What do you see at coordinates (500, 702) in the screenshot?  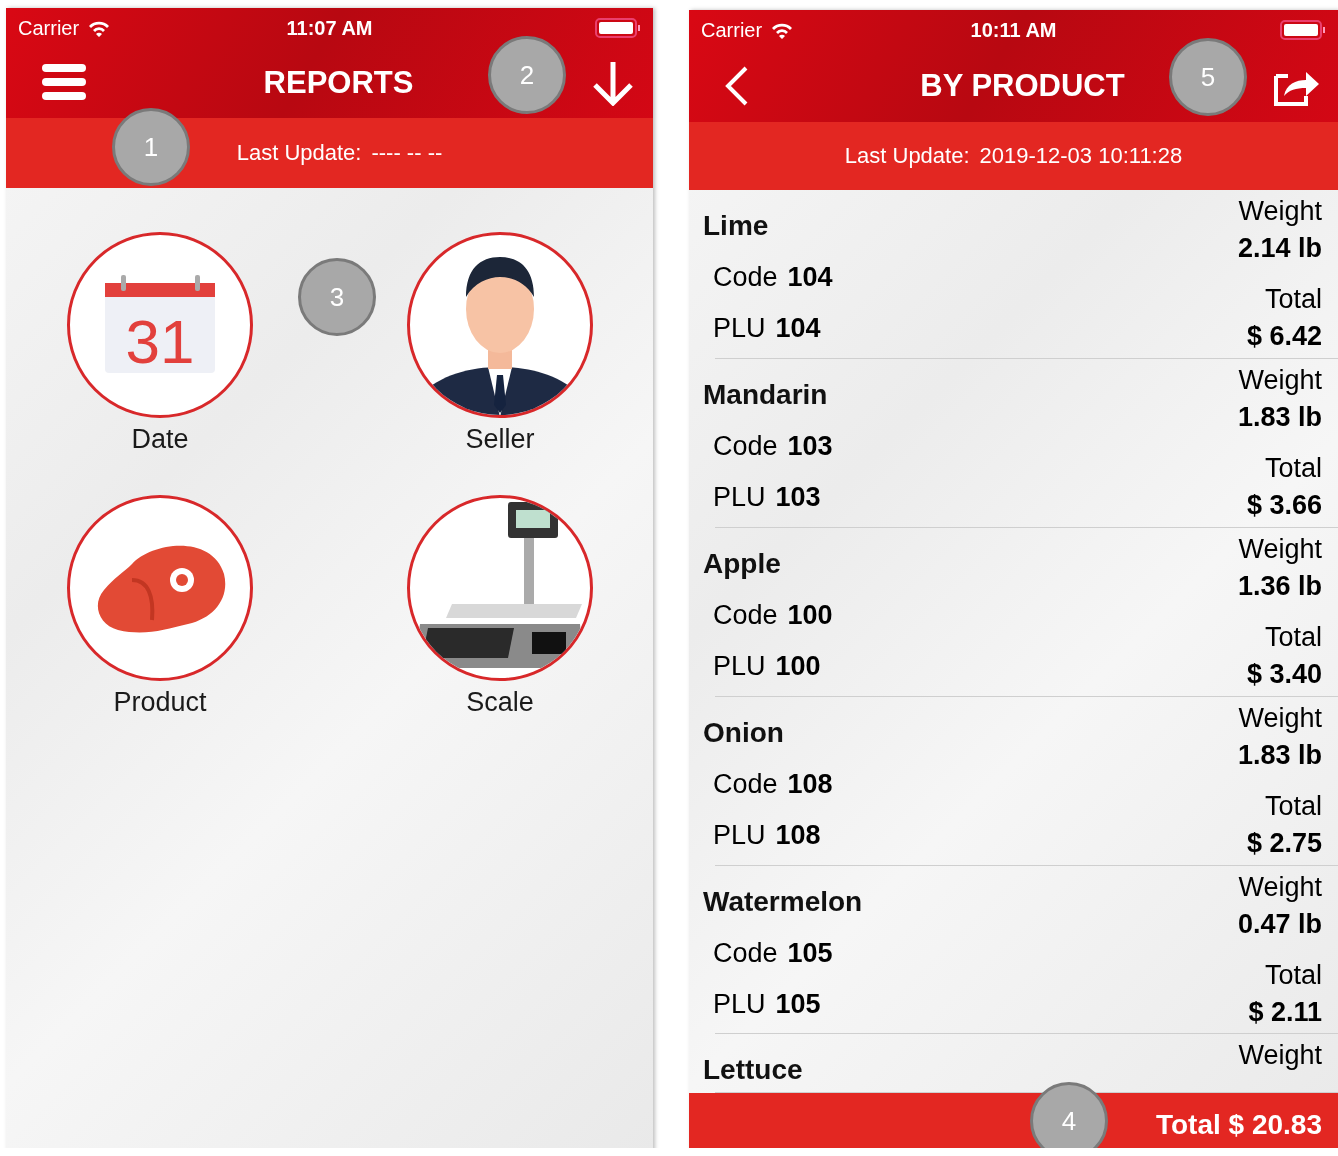 I see `tile-label: Scale` at bounding box center [500, 702].